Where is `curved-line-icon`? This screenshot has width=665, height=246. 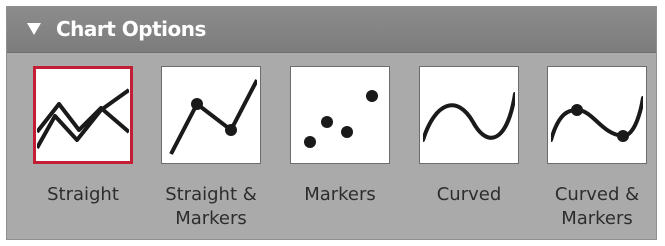 curved-line-icon is located at coordinates (469, 117).